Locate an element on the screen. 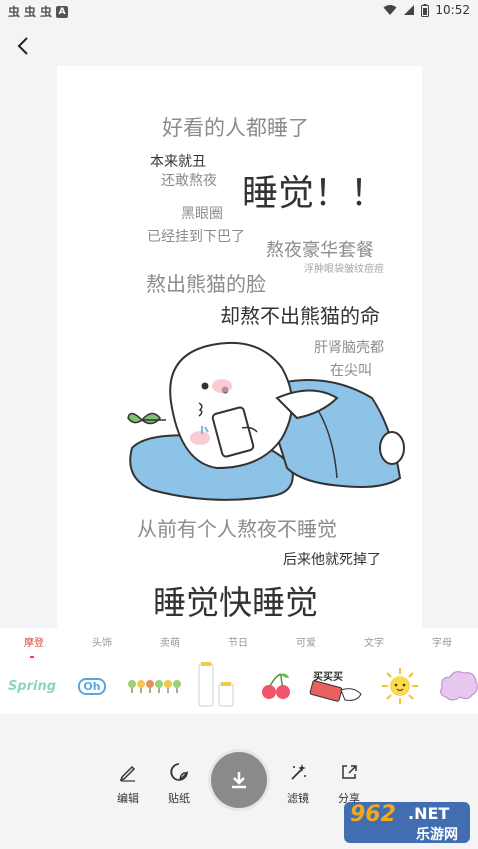  sticker-sun is located at coordinates (400, 686).